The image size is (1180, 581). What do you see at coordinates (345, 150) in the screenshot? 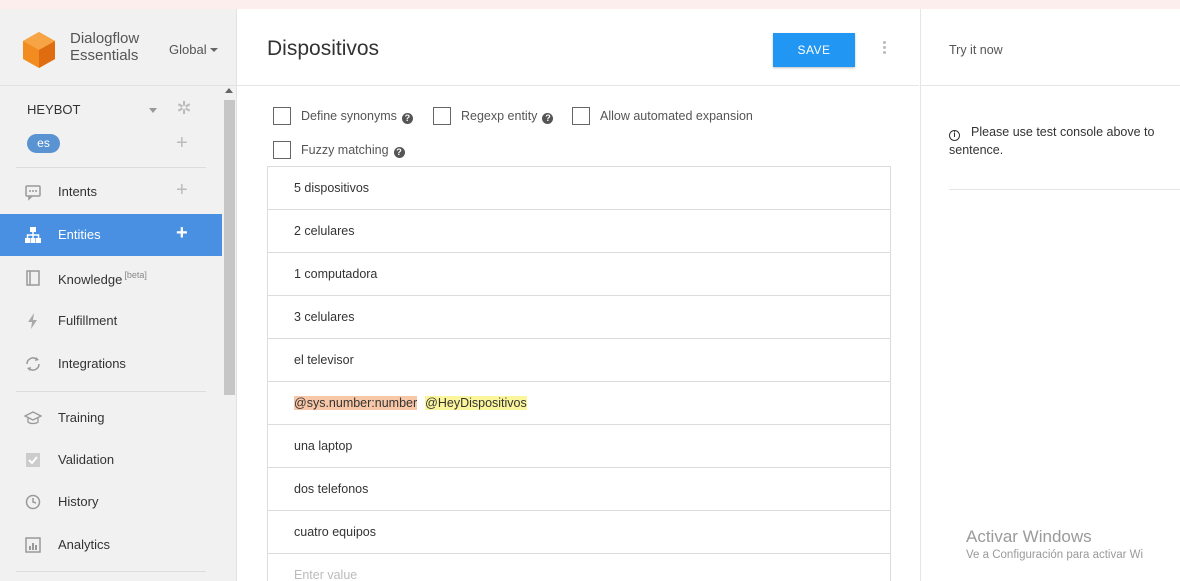
I see `option-label: Fuzzy matching` at bounding box center [345, 150].